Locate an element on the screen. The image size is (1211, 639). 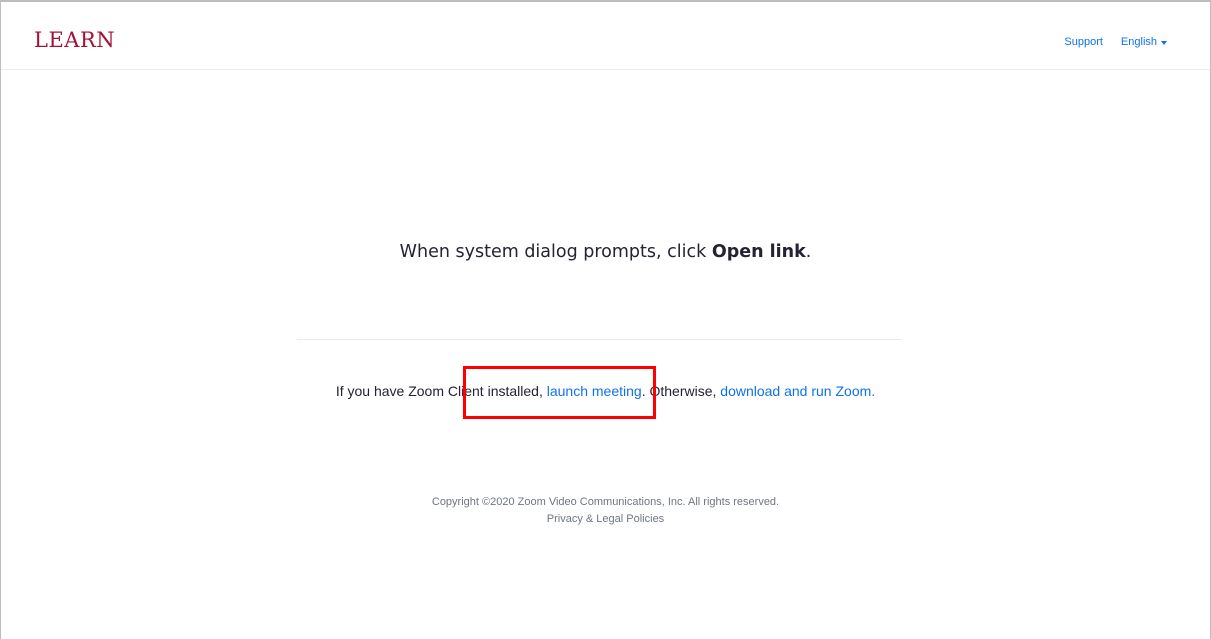
top-header: LEARN Support English is located at coordinates (605, 36).